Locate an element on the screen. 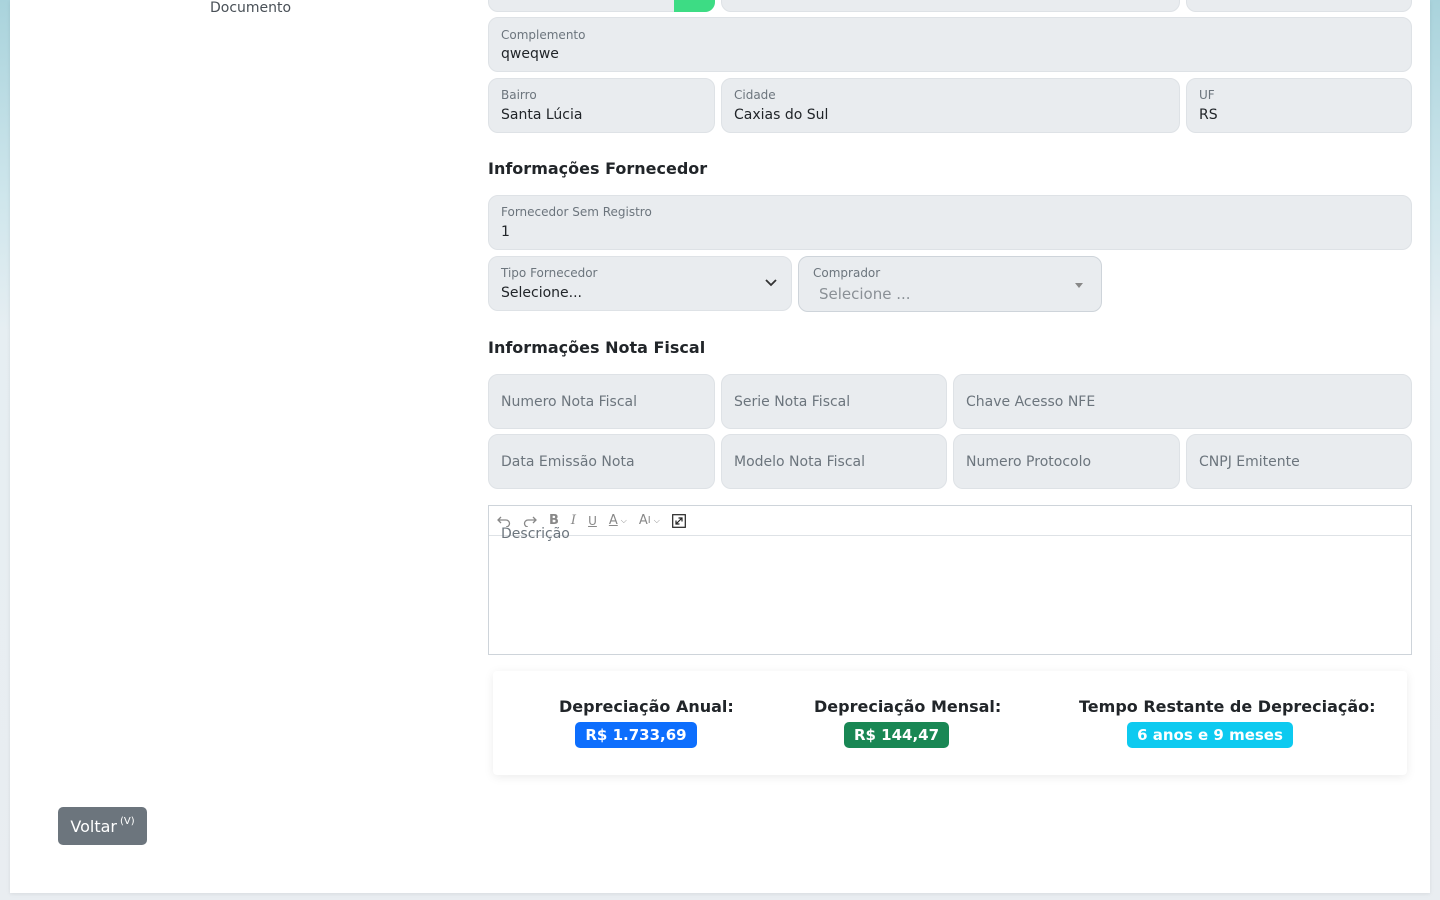 The image size is (1440, 900). cnpj-emitente-input: CNPJ Emitente is located at coordinates (1299, 461).